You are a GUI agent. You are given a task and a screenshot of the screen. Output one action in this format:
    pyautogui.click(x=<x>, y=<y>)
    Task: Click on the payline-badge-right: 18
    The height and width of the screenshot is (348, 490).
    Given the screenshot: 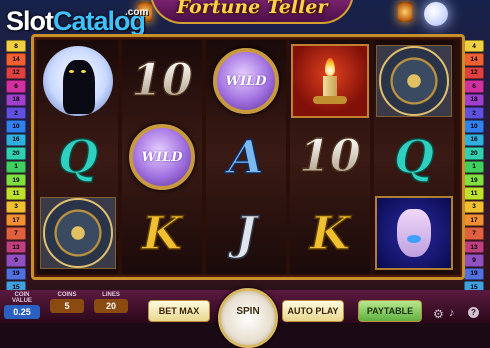 What is the action you would take?
    pyautogui.click(x=474, y=99)
    